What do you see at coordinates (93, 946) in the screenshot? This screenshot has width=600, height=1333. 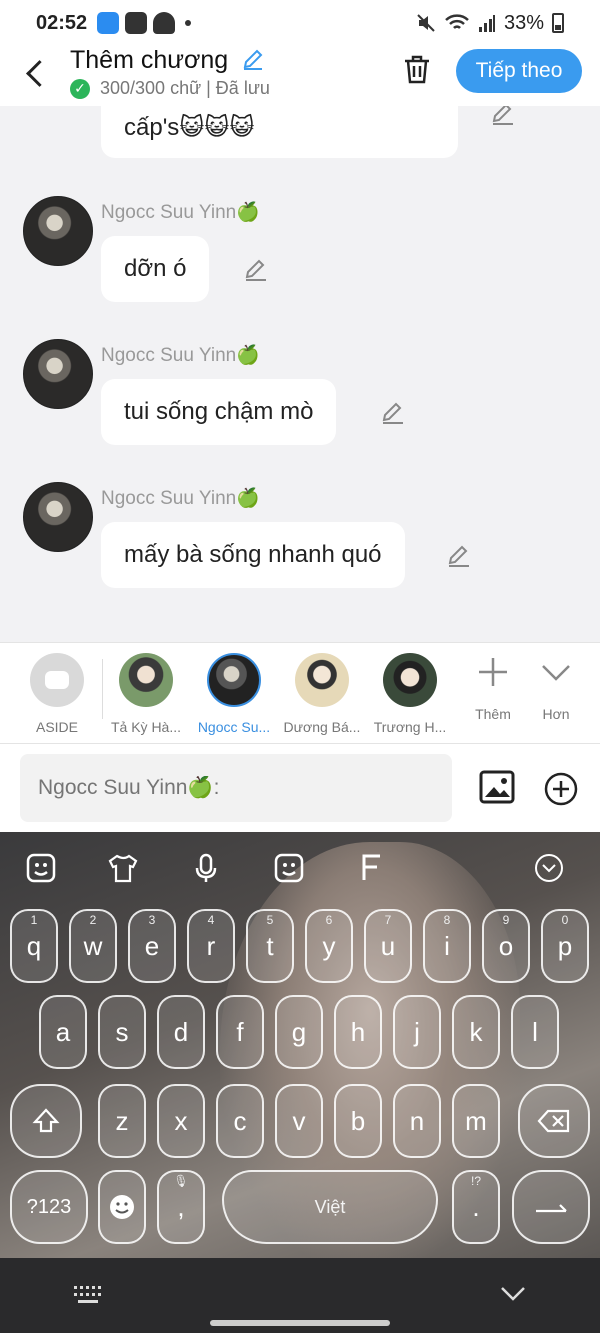 I see `key-w: 2w` at bounding box center [93, 946].